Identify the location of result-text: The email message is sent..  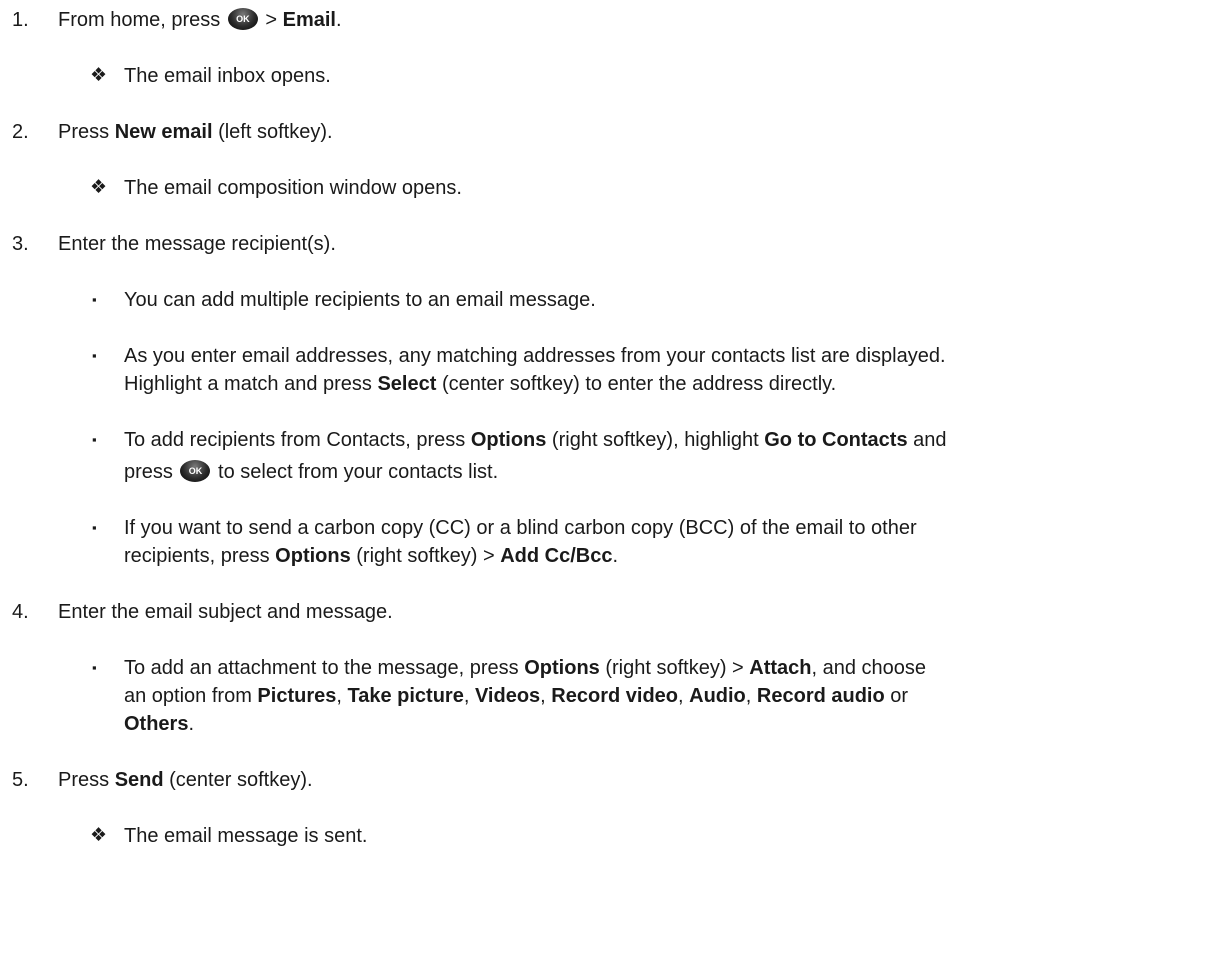
(246, 836).